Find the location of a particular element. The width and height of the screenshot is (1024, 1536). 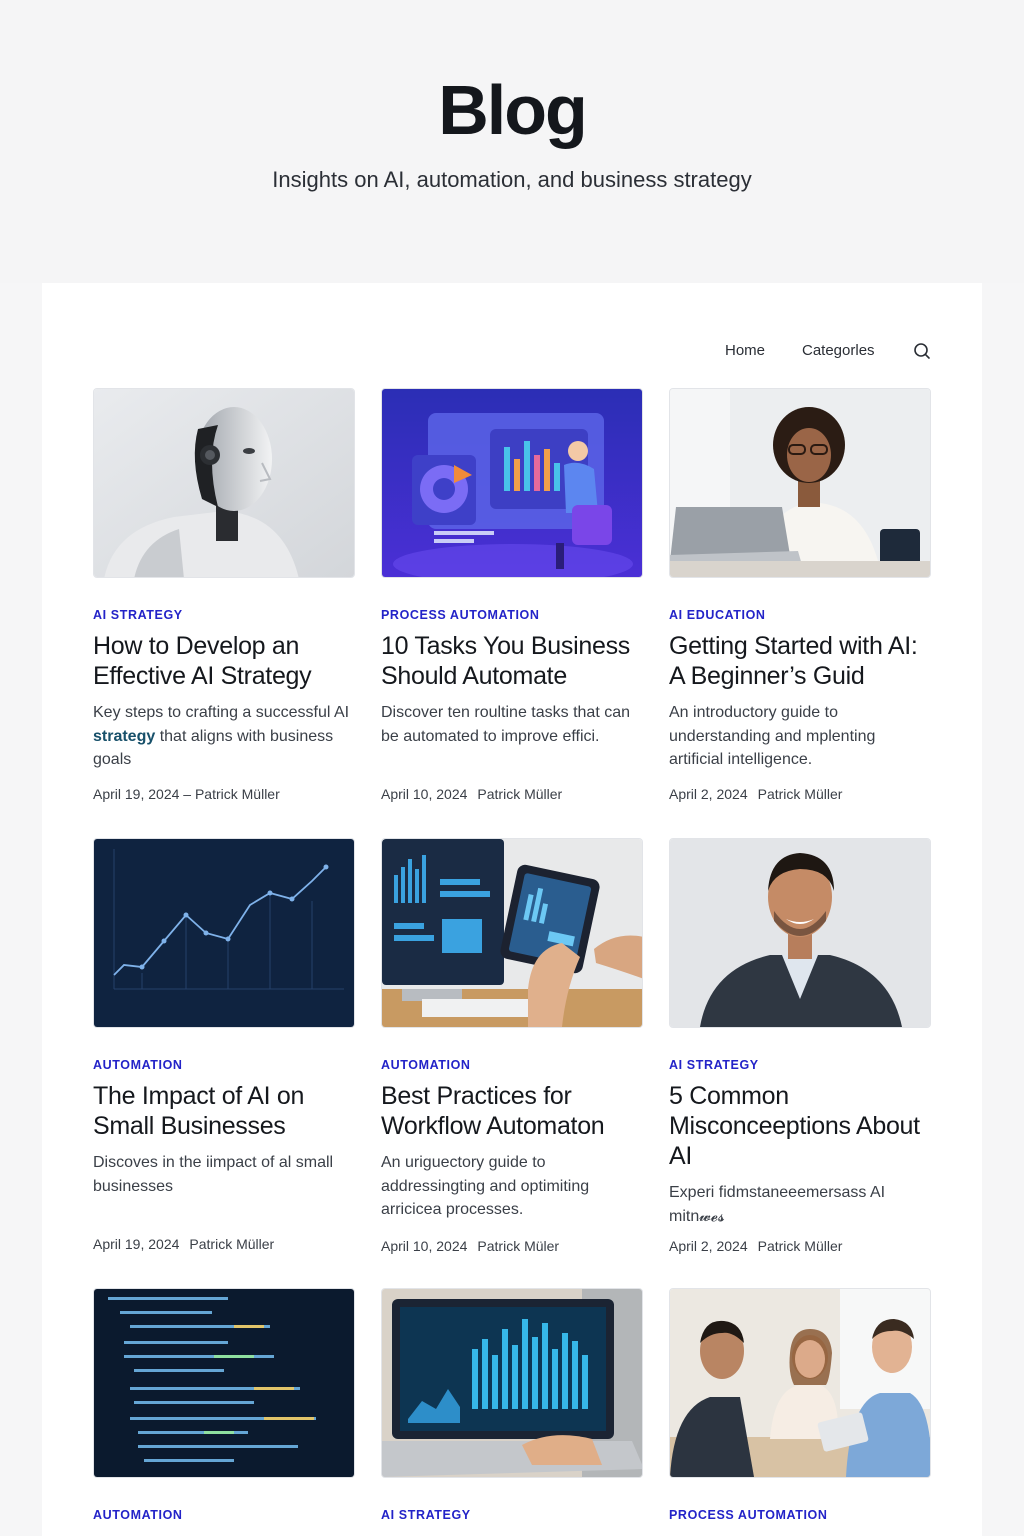

post-title: How to Develop an Effective AI Strategy is located at coordinates (224, 661).